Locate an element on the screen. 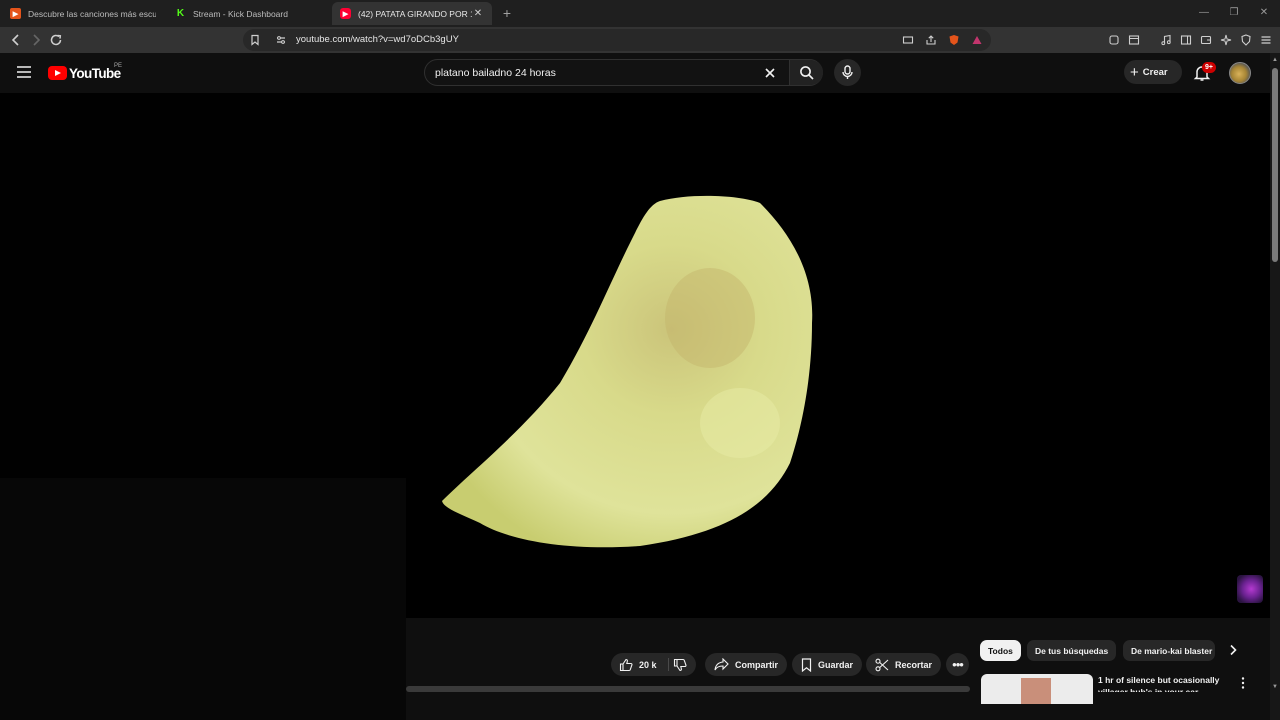 The width and height of the screenshot is (1280, 720). youtube-masthead: YouTube PE + Crear 9+ is located at coordinates (635, 73).